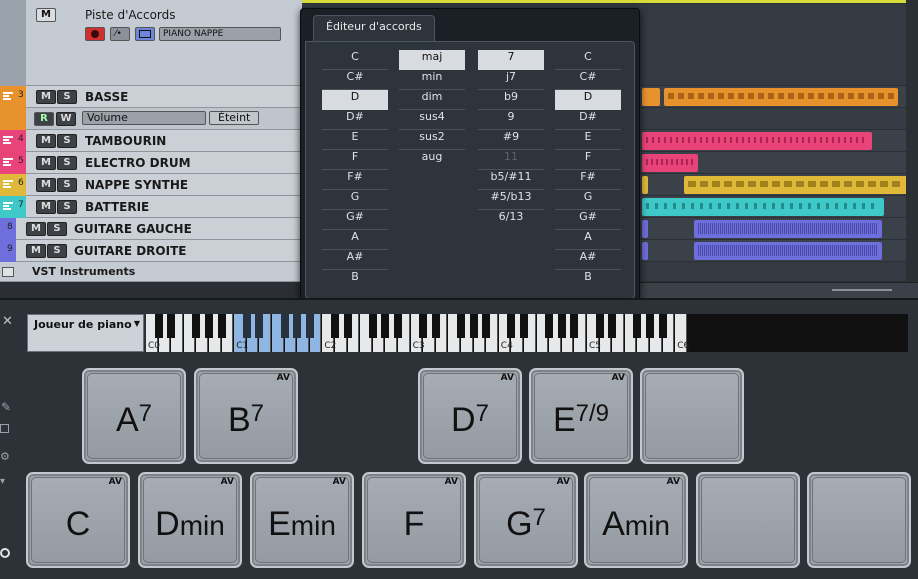  I want to click on menu-arrow-icon: ▾, so click(2, 481).